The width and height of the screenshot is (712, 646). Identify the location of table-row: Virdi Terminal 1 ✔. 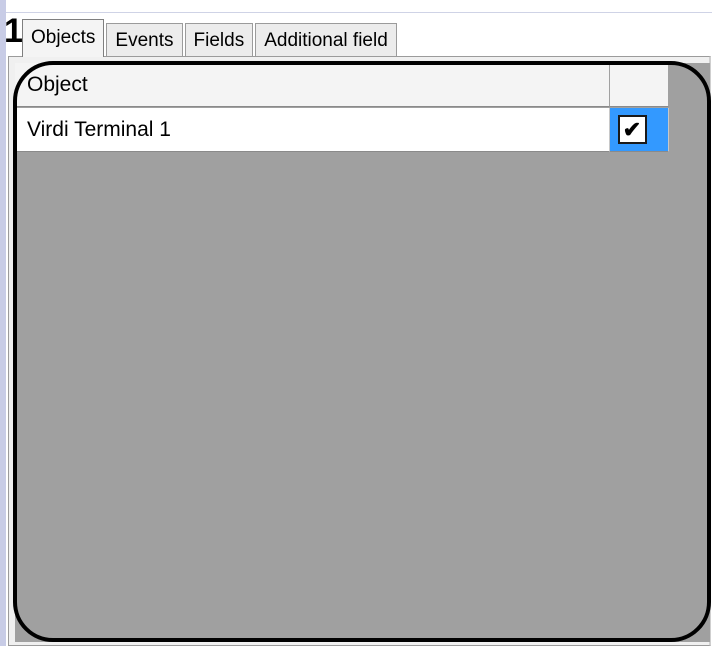
(342, 130).